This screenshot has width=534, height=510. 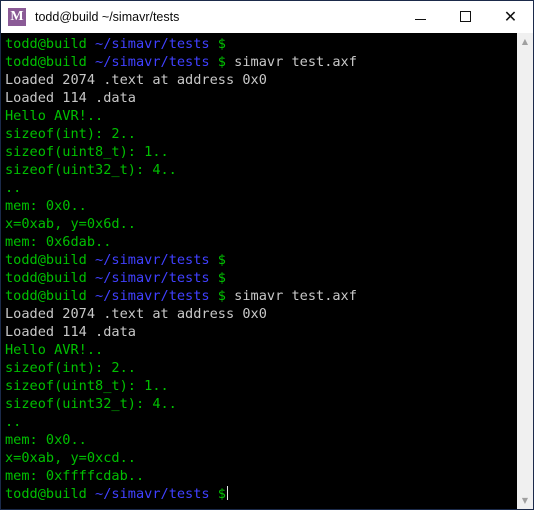 I want to click on terminal-output-line: mem: 0x6dab.., so click(x=260, y=242).